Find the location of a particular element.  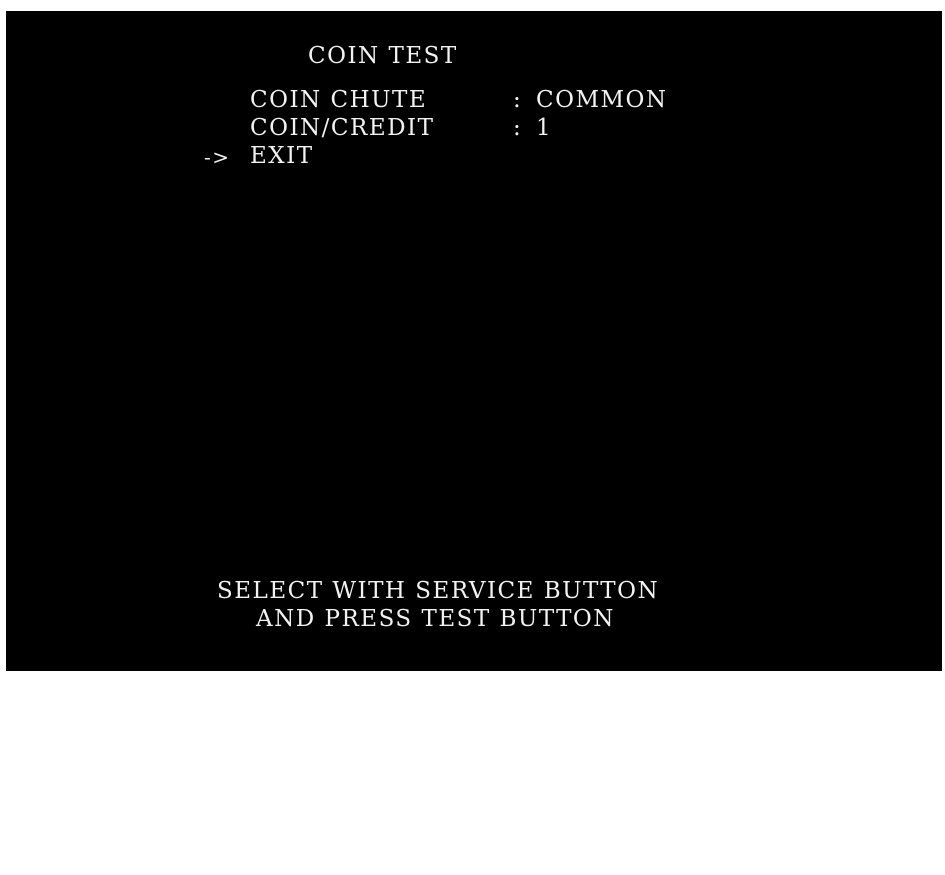

menu-item-value: COMMON is located at coordinates (602, 100).